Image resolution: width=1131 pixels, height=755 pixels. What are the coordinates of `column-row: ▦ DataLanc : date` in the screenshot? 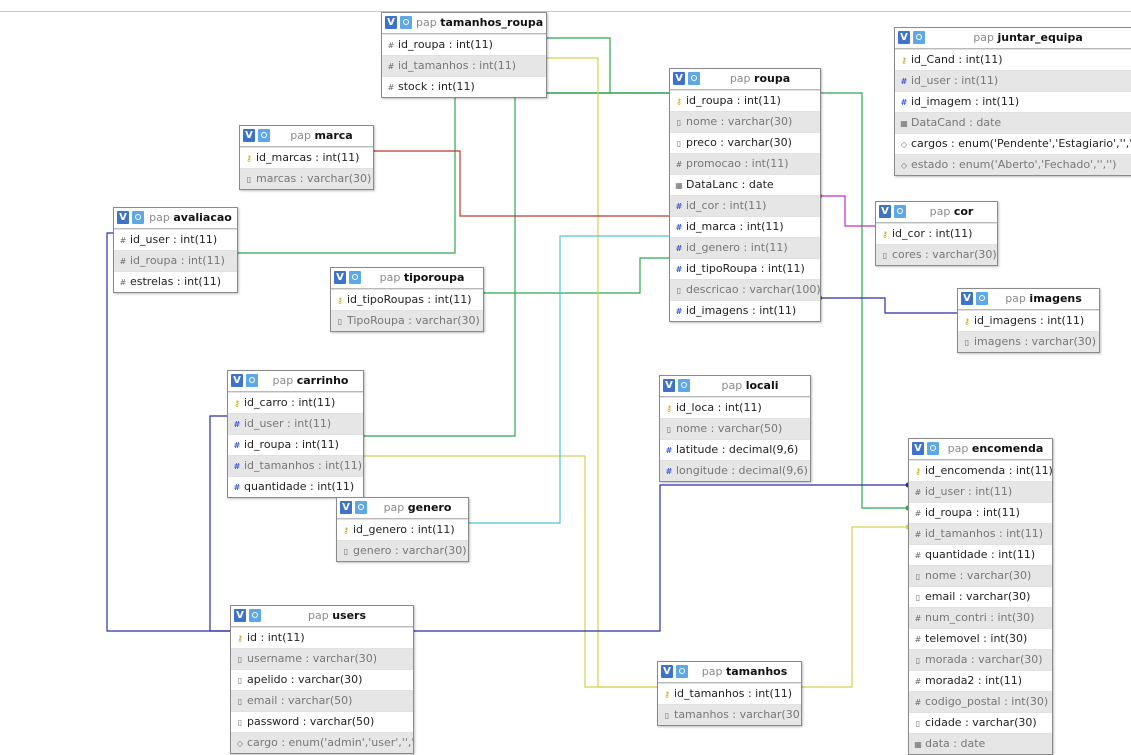 It's located at (745, 184).